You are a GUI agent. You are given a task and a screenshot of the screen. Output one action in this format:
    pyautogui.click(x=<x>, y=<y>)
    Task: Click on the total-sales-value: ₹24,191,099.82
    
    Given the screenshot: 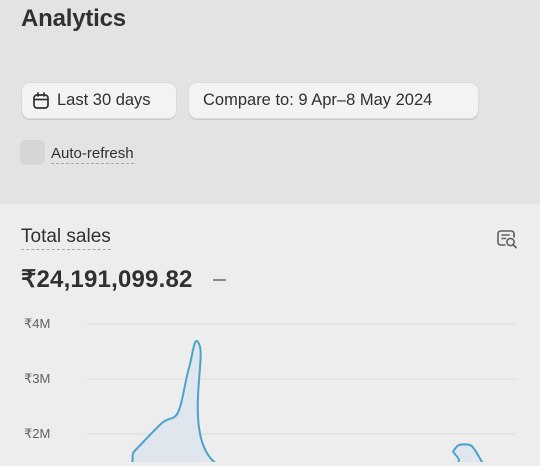 What is the action you would take?
    pyautogui.click(x=107, y=279)
    